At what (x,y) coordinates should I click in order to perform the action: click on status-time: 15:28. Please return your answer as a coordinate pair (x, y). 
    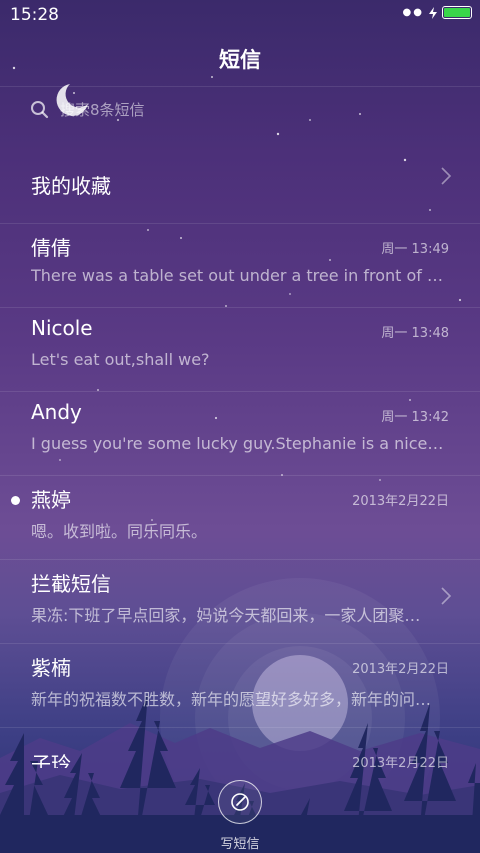
    Looking at the image, I should click on (34, 15).